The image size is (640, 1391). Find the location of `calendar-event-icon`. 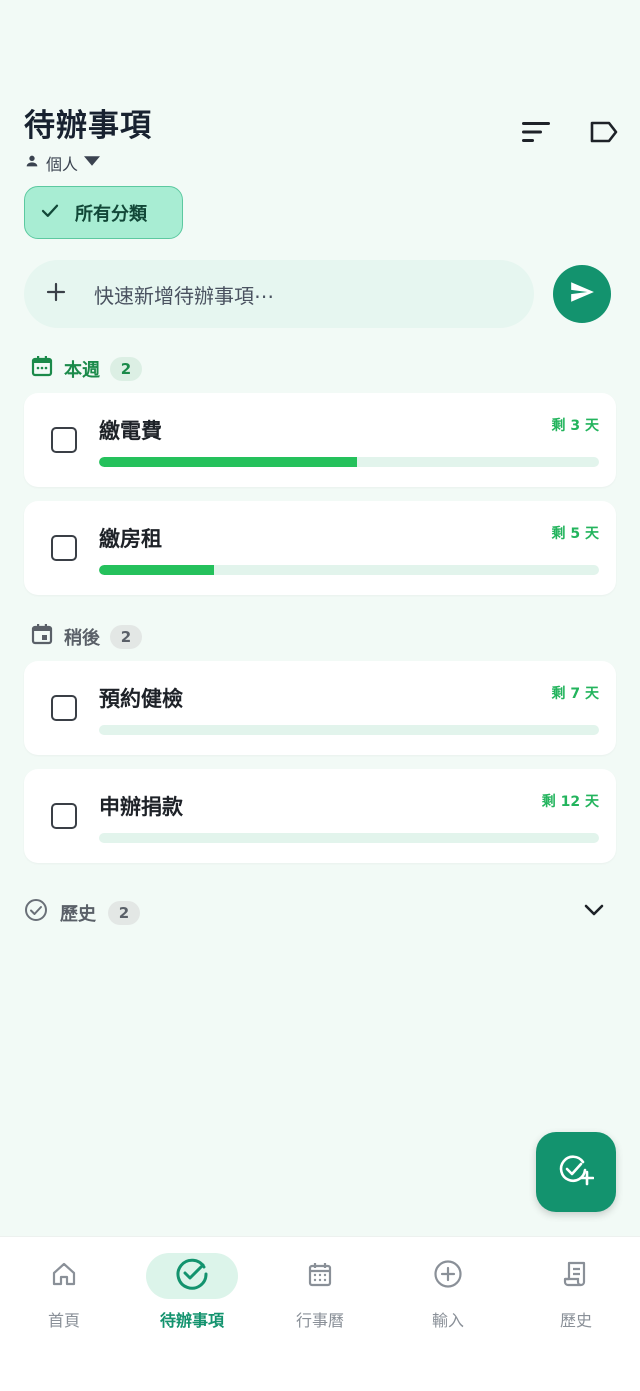

calendar-event-icon is located at coordinates (42, 636).